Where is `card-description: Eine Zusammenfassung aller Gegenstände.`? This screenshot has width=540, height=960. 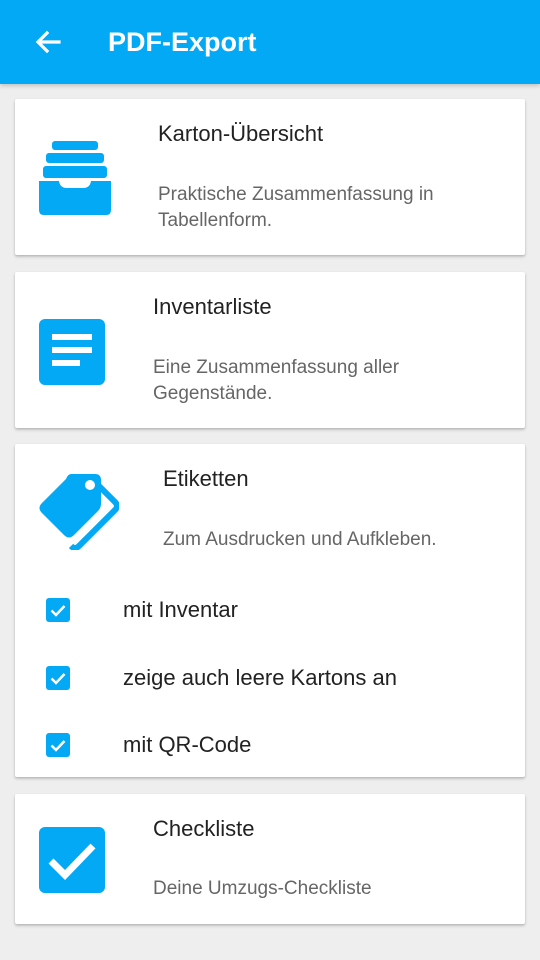 card-description: Eine Zusammenfassung aller Gegenstände. is located at coordinates (276, 380).